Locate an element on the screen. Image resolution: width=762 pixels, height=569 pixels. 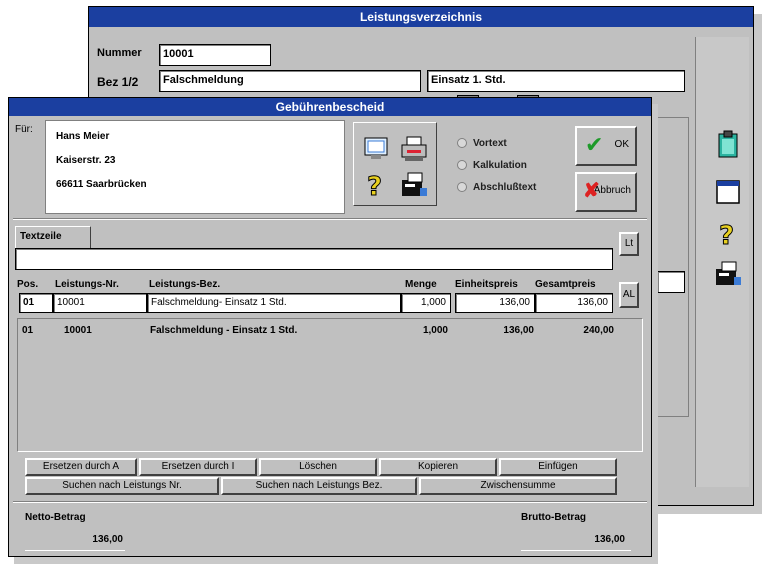
col-nr: Leistungs-Nr. is located at coordinates (87, 284).